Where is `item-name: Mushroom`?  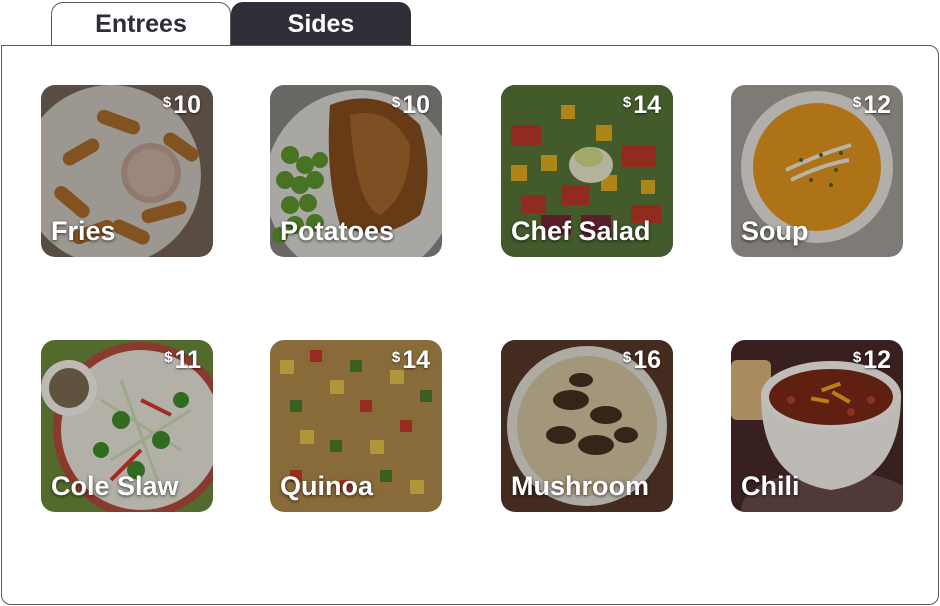
item-name: Mushroom is located at coordinates (580, 486).